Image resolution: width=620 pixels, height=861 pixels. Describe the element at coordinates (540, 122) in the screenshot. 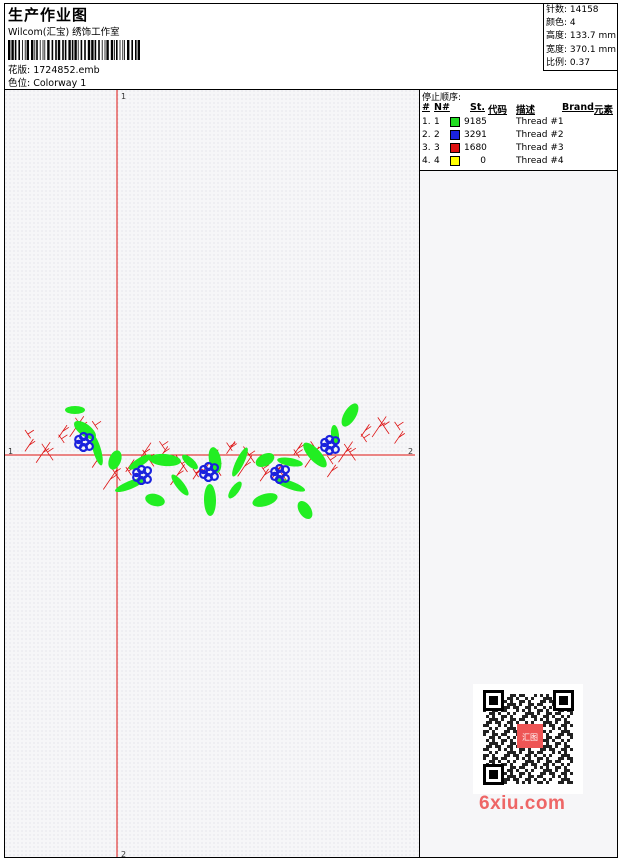

I see `row-description: Thread #1` at that location.